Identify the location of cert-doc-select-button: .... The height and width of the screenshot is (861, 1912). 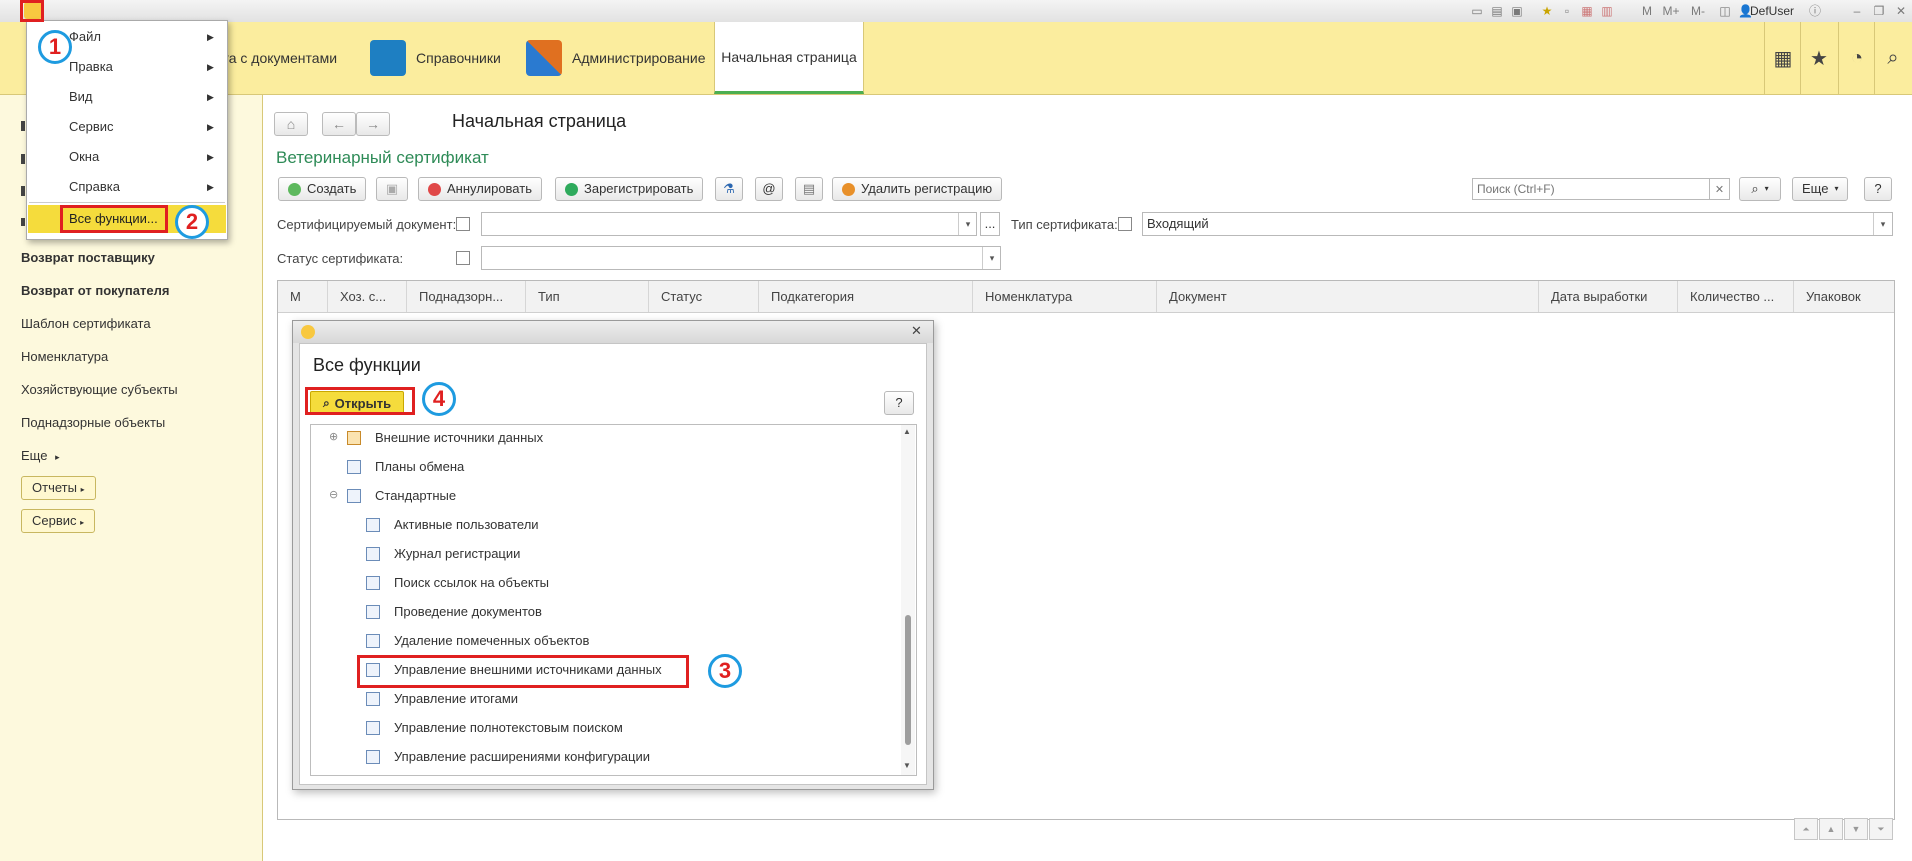
(990, 224).